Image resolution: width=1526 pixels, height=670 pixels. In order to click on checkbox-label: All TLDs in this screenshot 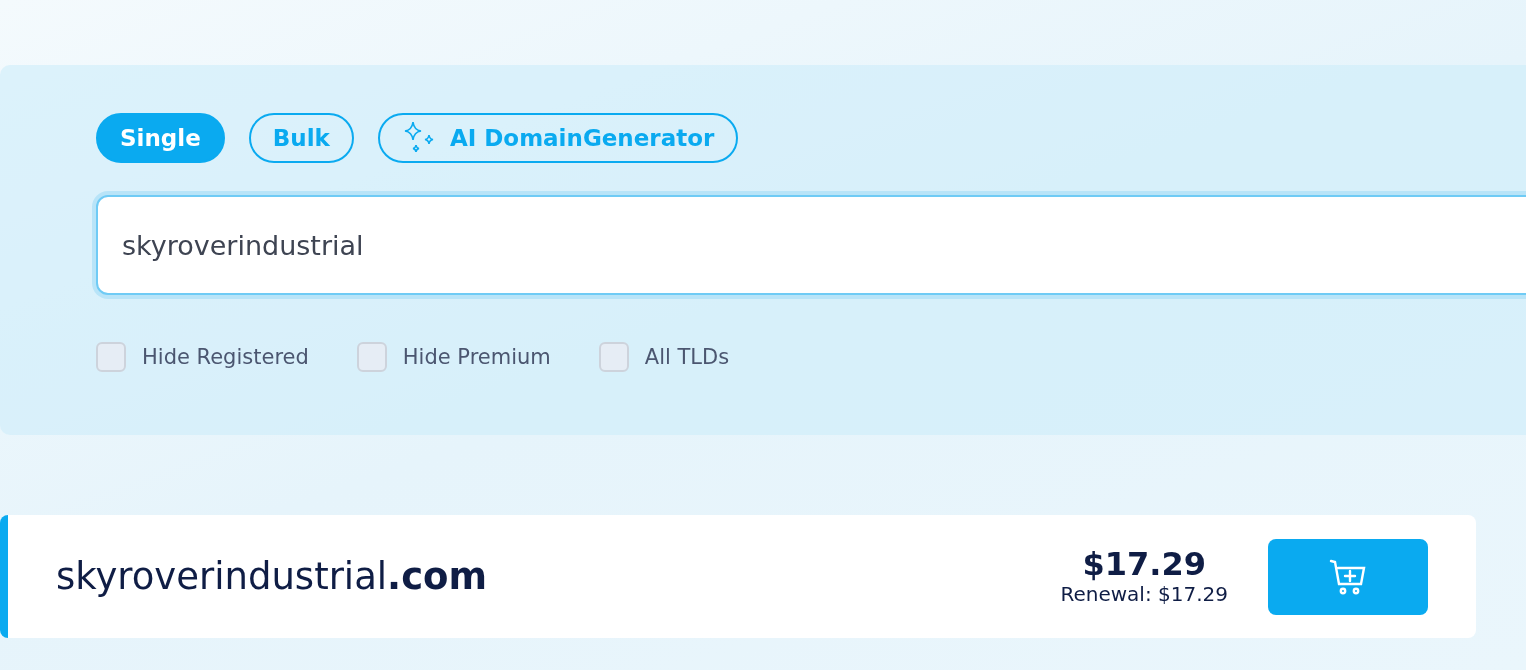, I will do `click(687, 357)`.